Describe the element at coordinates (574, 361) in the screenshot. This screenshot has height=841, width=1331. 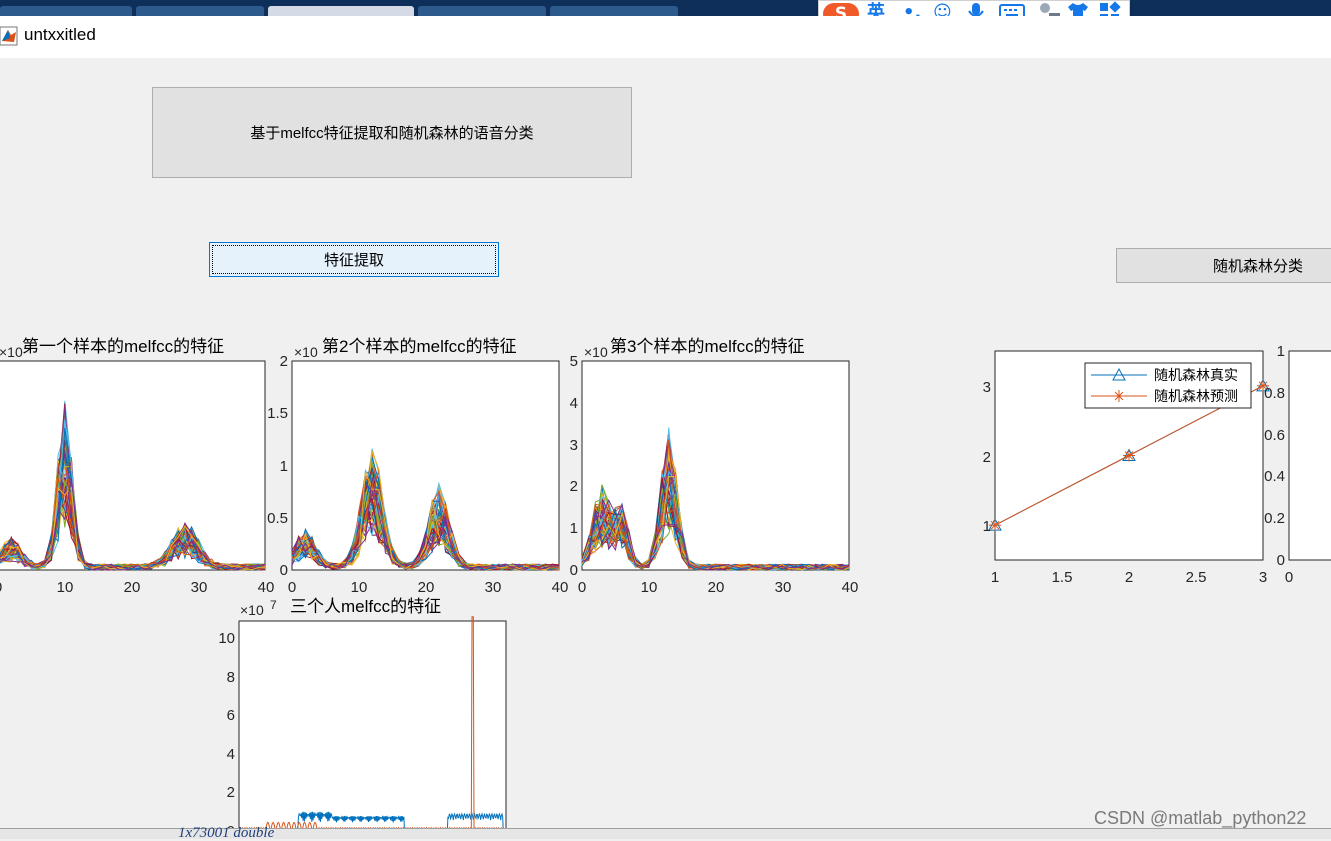
I see `plot3-ytick: 5` at that location.